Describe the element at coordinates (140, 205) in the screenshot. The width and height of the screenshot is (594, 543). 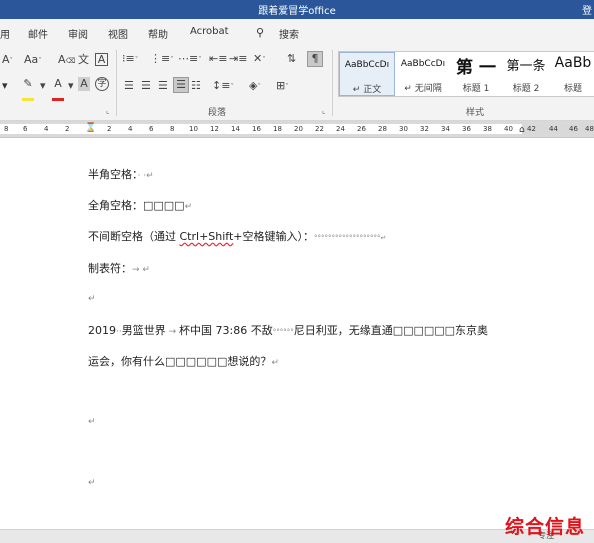
I see `doc-line-full-space: 全角空格：□□□□↵` at that location.